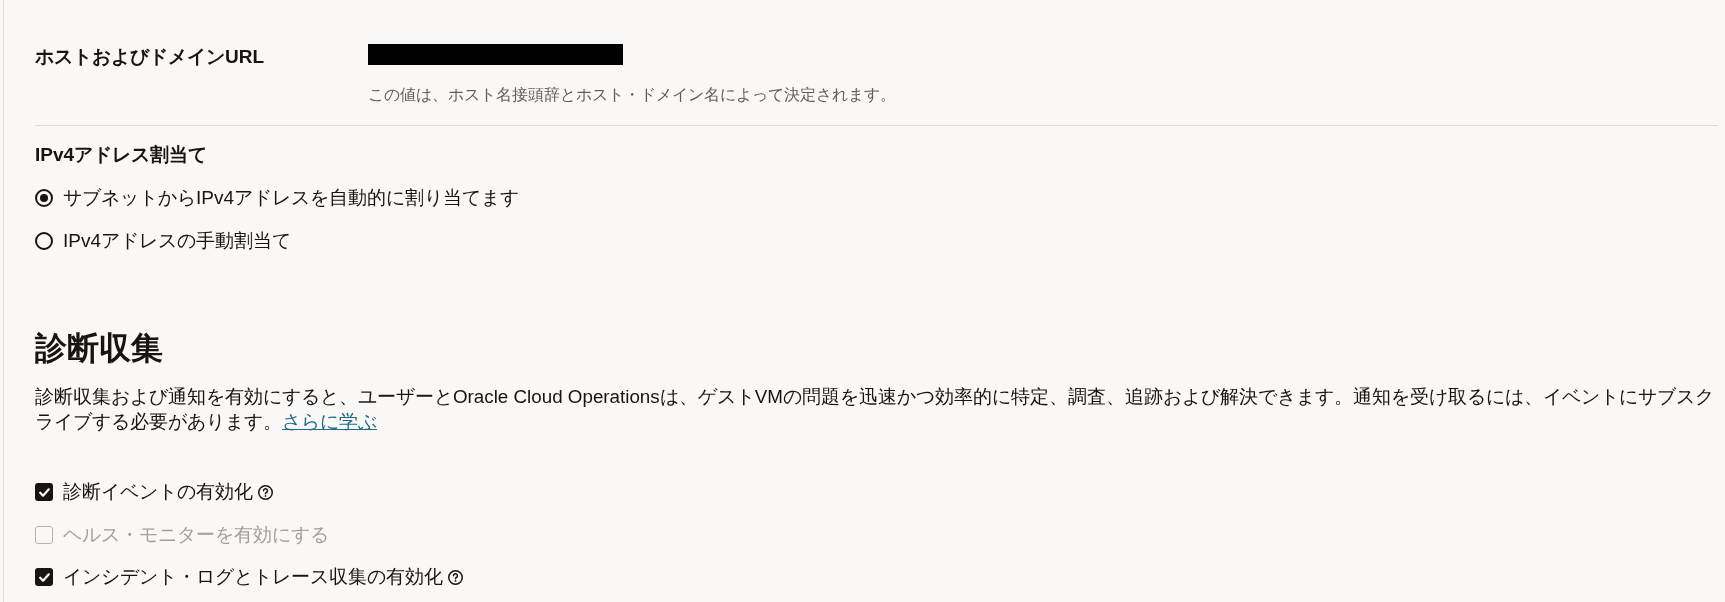 Image resolution: width=1725 pixels, height=602 pixels. I want to click on radio-label: サブネットからIPv4アドレスを自動的に割り当てます, so click(291, 198).